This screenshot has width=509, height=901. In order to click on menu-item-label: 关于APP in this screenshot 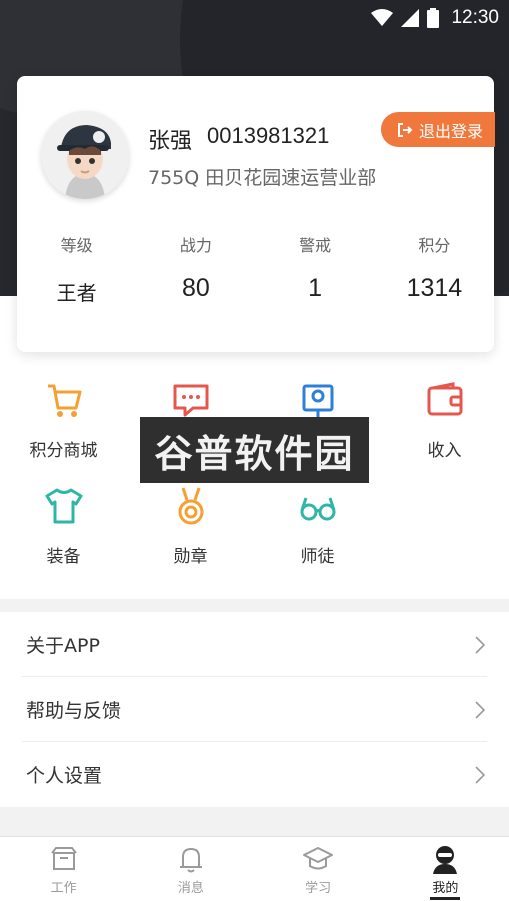, I will do `click(63, 646)`.